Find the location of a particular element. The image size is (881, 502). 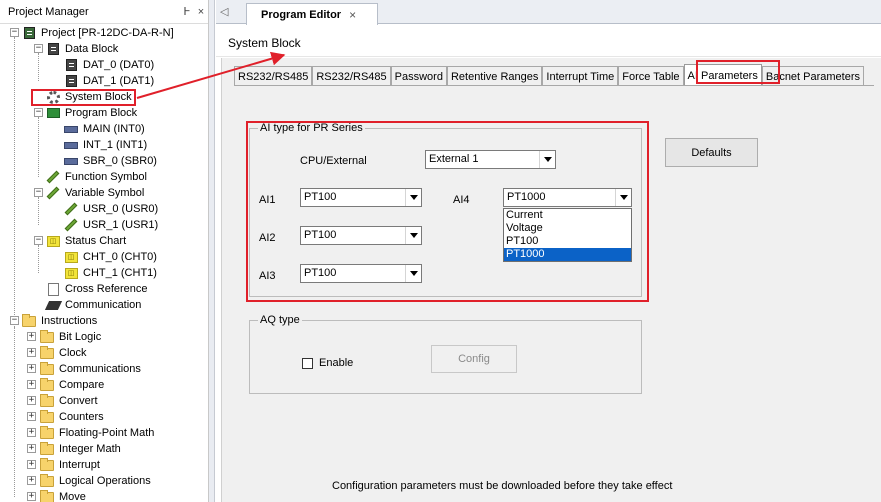

tab-rs232-rs485-1: RS232/RS485 is located at coordinates (273, 76).